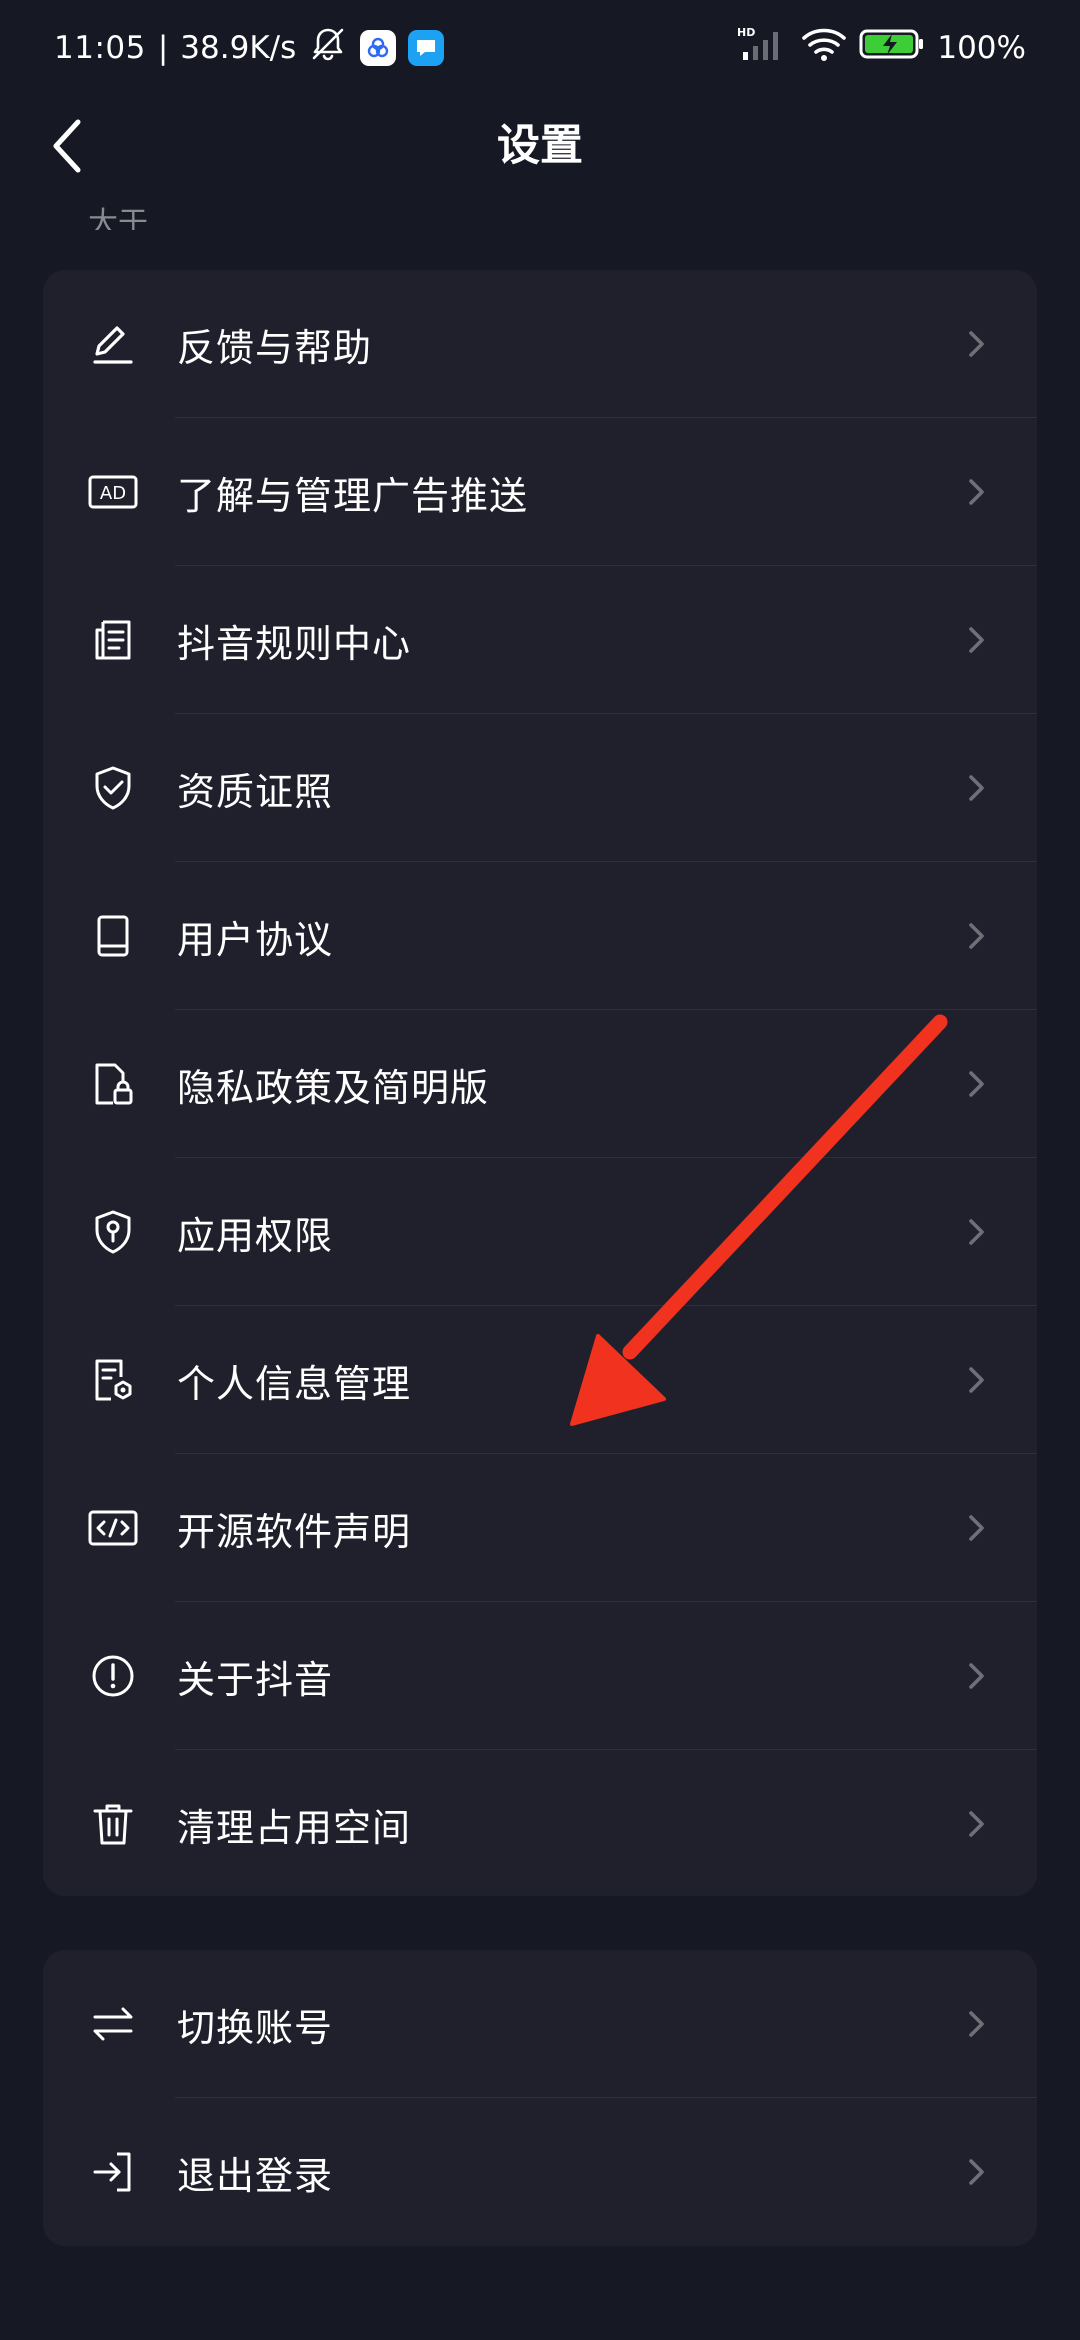  I want to click on menu-item-open-source: 开源软件声明, so click(540, 1528).